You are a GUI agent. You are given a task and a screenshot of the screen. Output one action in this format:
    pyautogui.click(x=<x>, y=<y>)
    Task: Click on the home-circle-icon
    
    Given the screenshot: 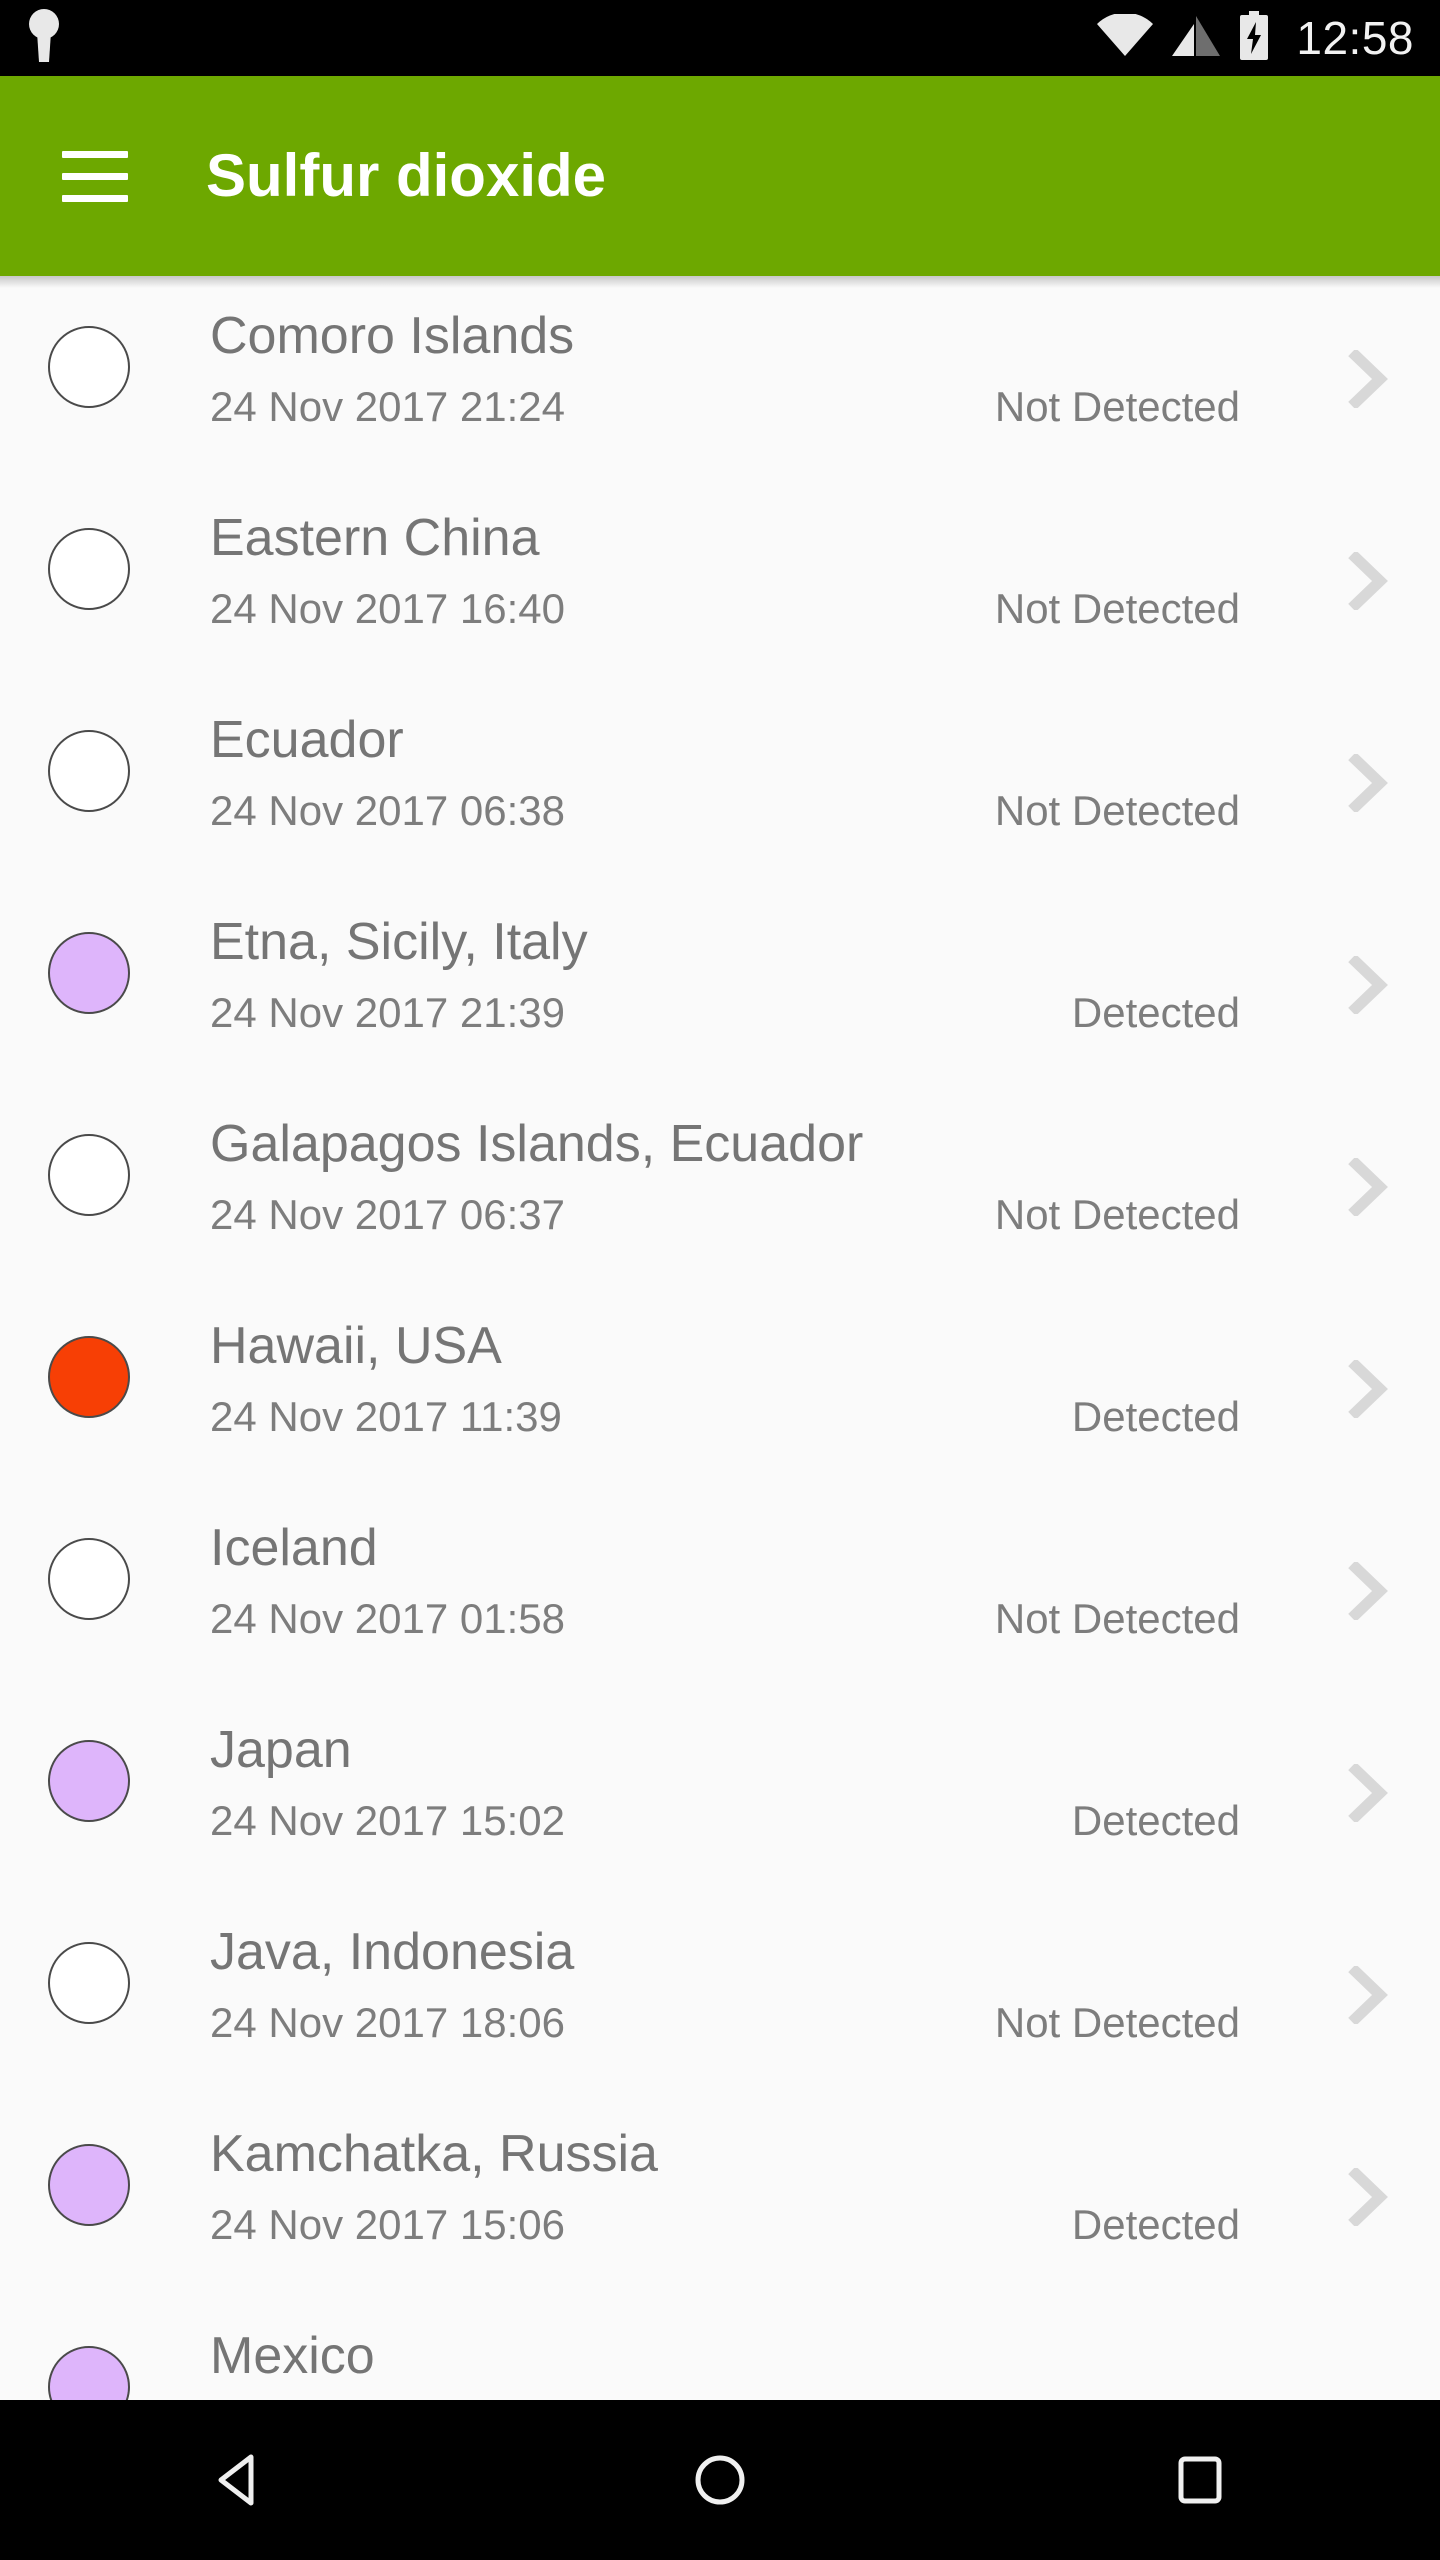 What is the action you would take?
    pyautogui.click(x=720, y=2480)
    